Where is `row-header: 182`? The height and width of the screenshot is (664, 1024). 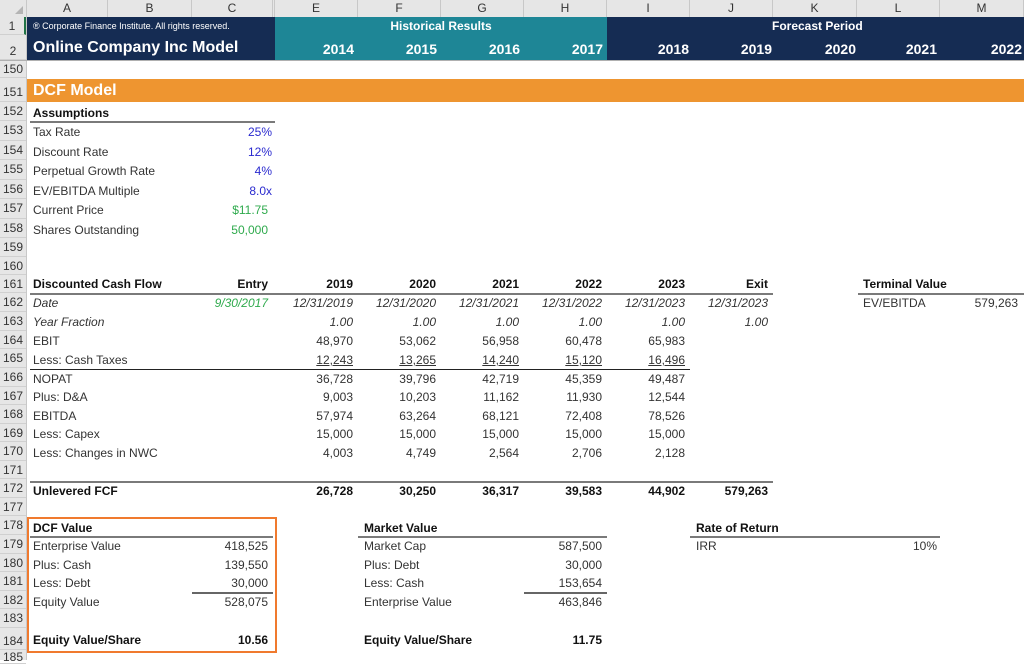
row-header: 182 is located at coordinates (13, 600).